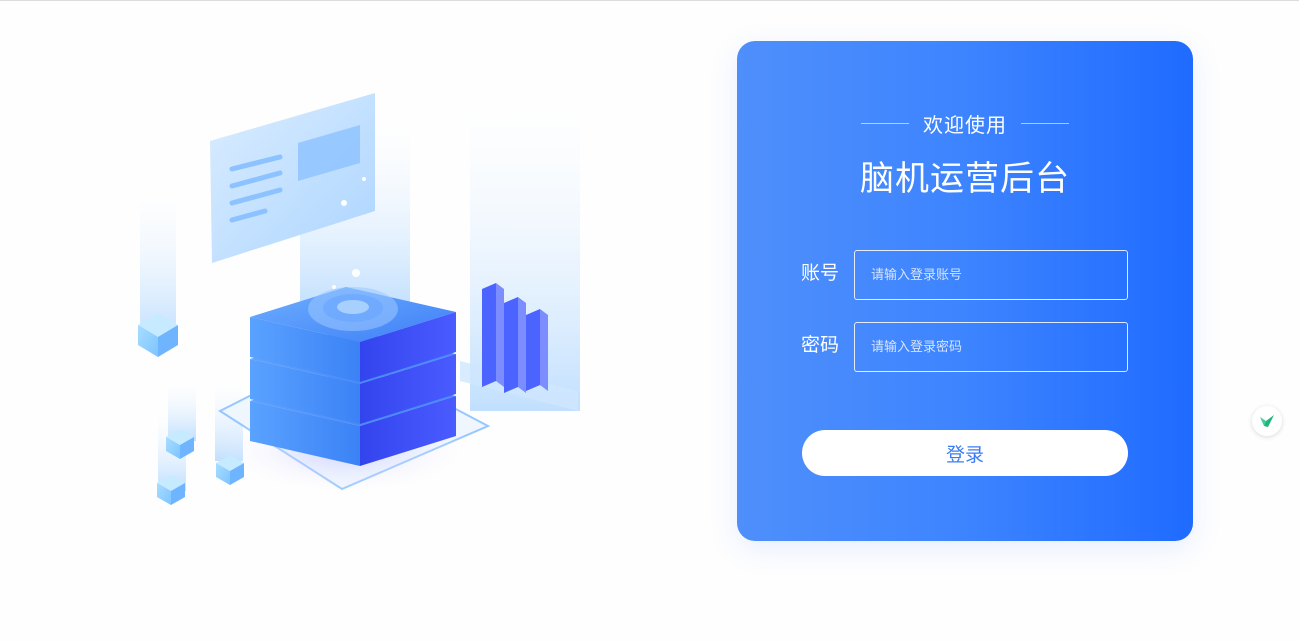  I want to click on account-row: 账号, so click(966, 275).